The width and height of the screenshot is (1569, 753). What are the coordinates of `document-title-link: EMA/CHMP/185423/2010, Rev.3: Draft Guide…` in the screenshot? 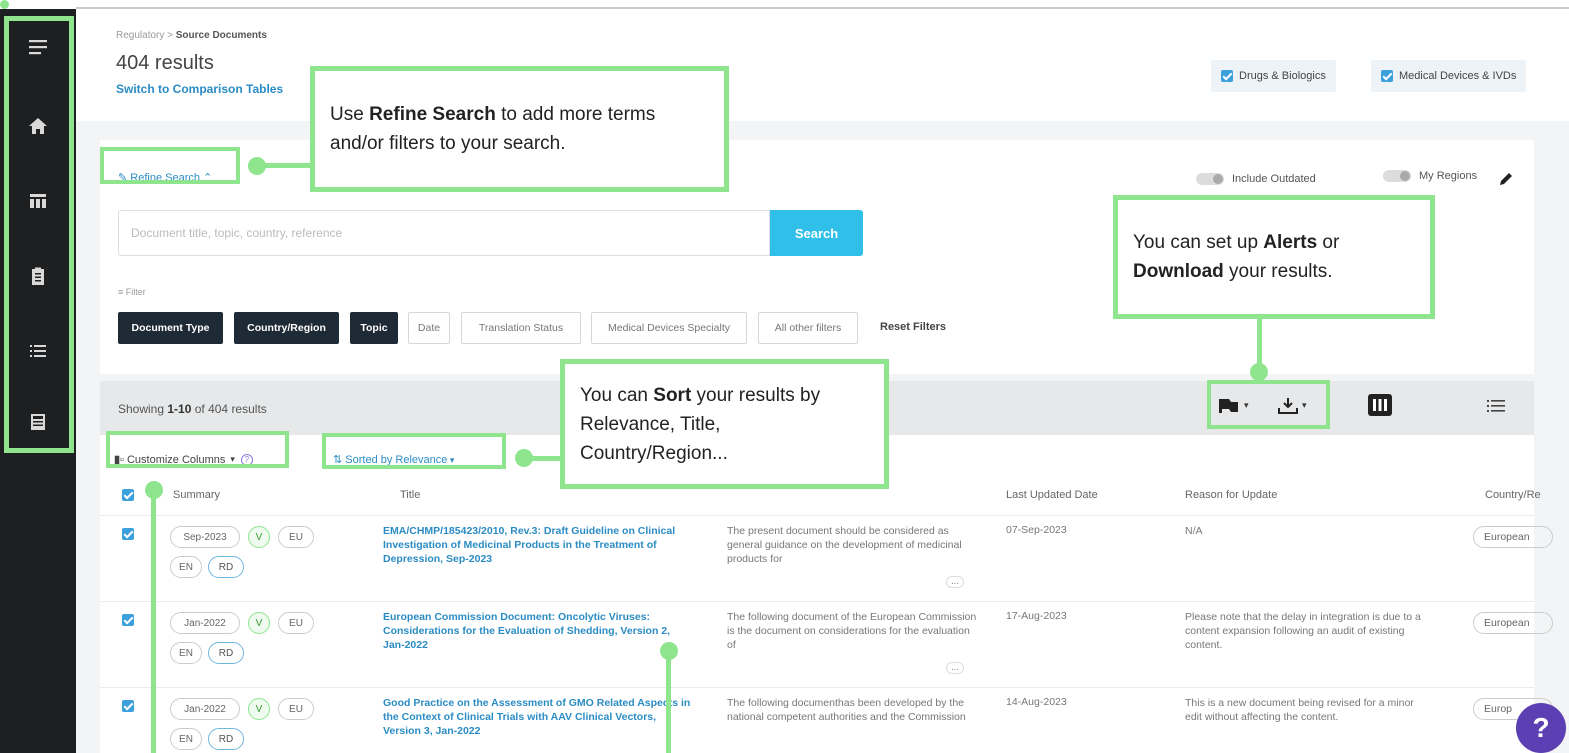 It's located at (538, 545).